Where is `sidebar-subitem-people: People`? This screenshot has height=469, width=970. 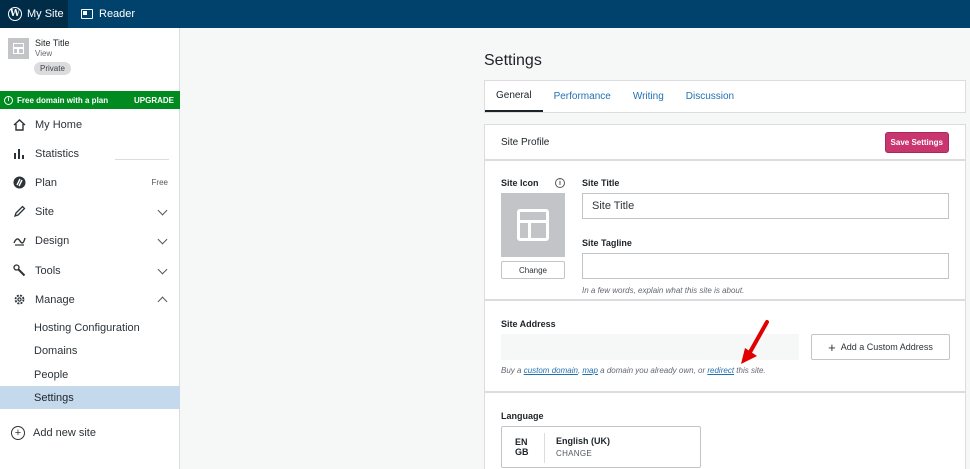 sidebar-subitem-people: People is located at coordinates (90, 374).